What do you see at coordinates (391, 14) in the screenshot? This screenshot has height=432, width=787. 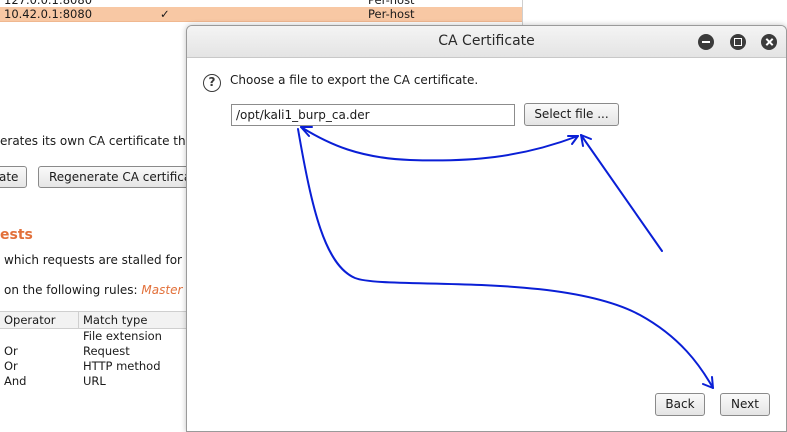 I see `listener-certificate: Per-host` at bounding box center [391, 14].